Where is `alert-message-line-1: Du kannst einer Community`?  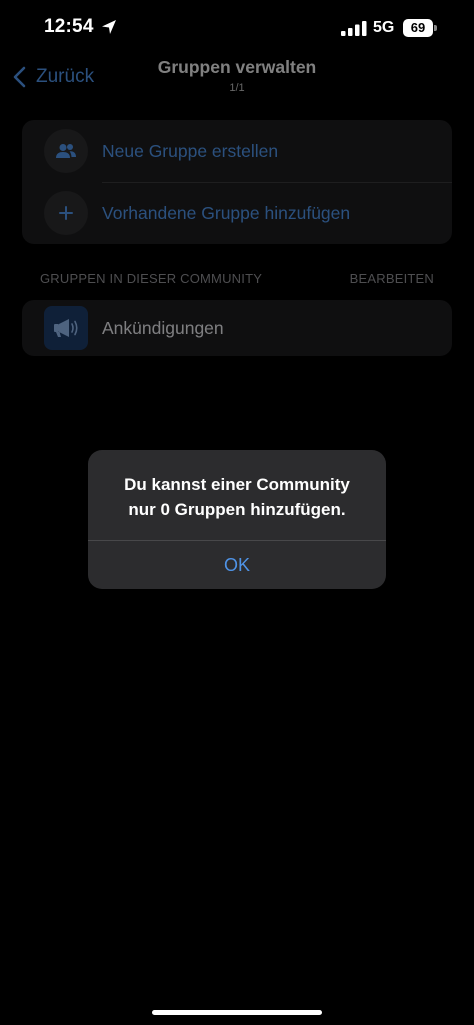
alert-message-line-1: Du kannst einer Community is located at coordinates (237, 484).